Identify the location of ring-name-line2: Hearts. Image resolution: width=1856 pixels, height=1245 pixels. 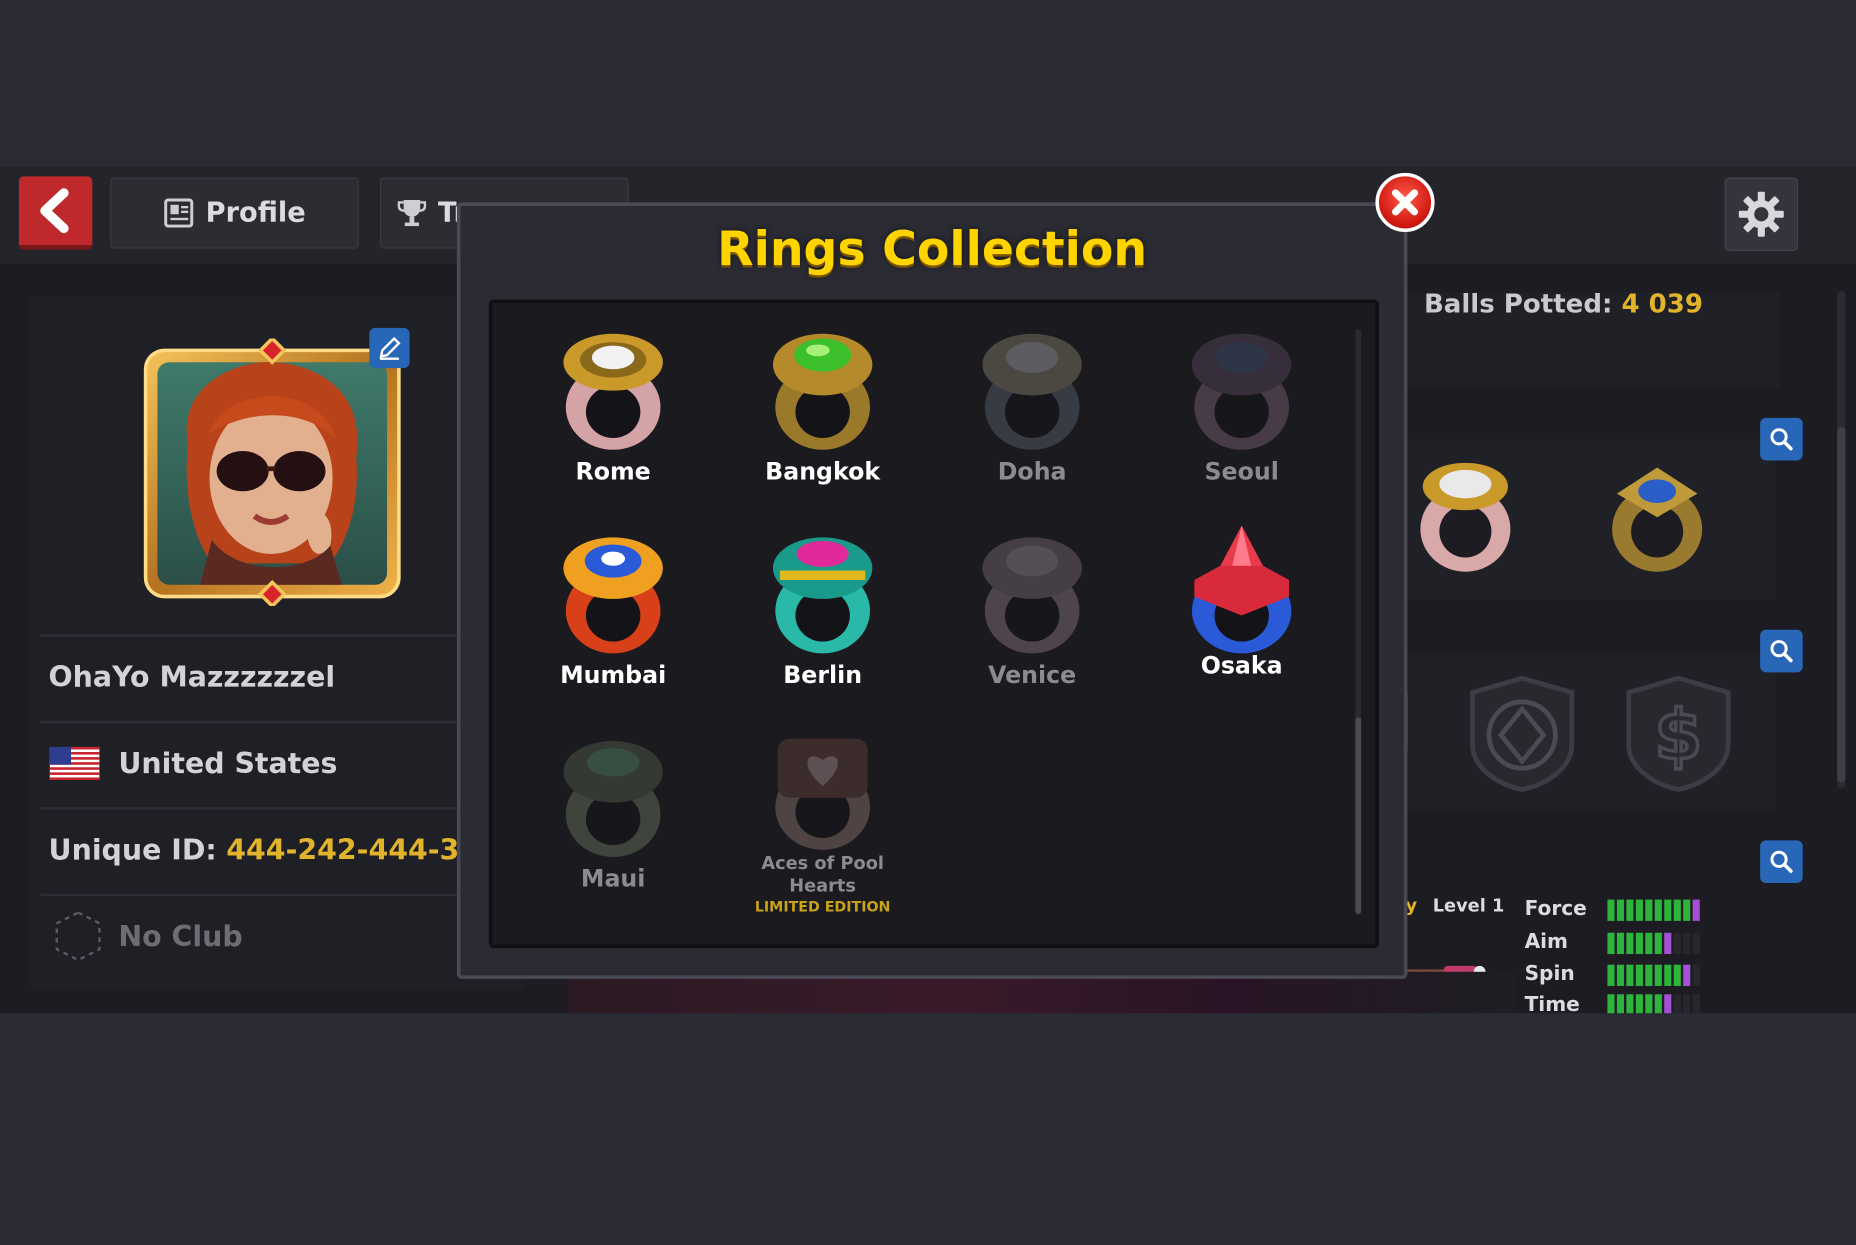
(822, 885).